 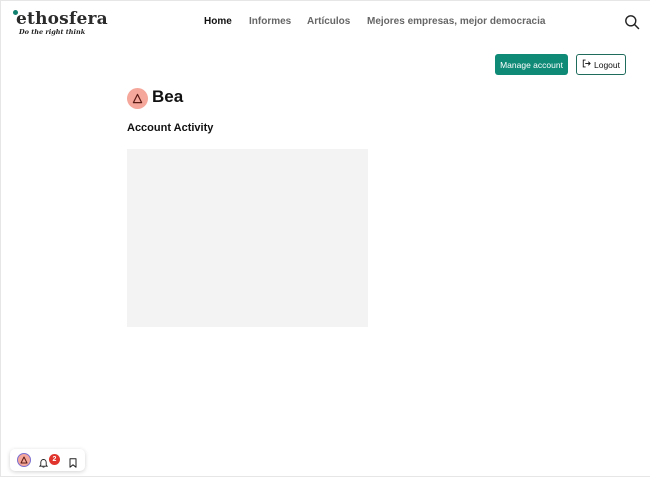 What do you see at coordinates (43, 461) in the screenshot?
I see `bell-icon` at bounding box center [43, 461].